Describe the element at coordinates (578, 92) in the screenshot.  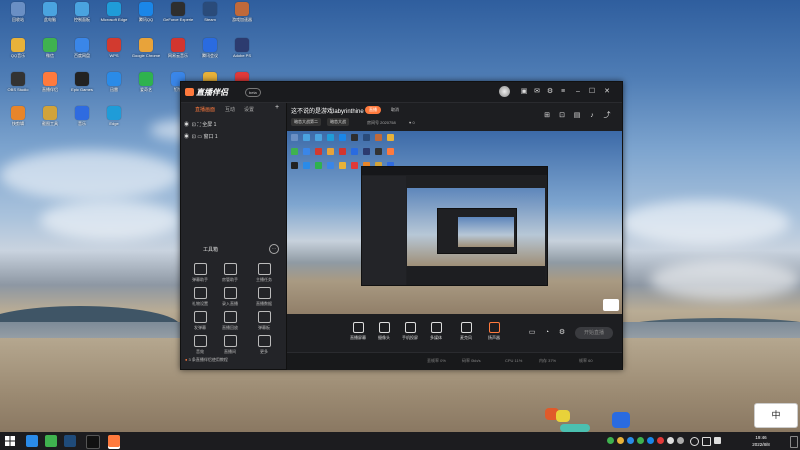
I see `minimize-icon: –` at that location.